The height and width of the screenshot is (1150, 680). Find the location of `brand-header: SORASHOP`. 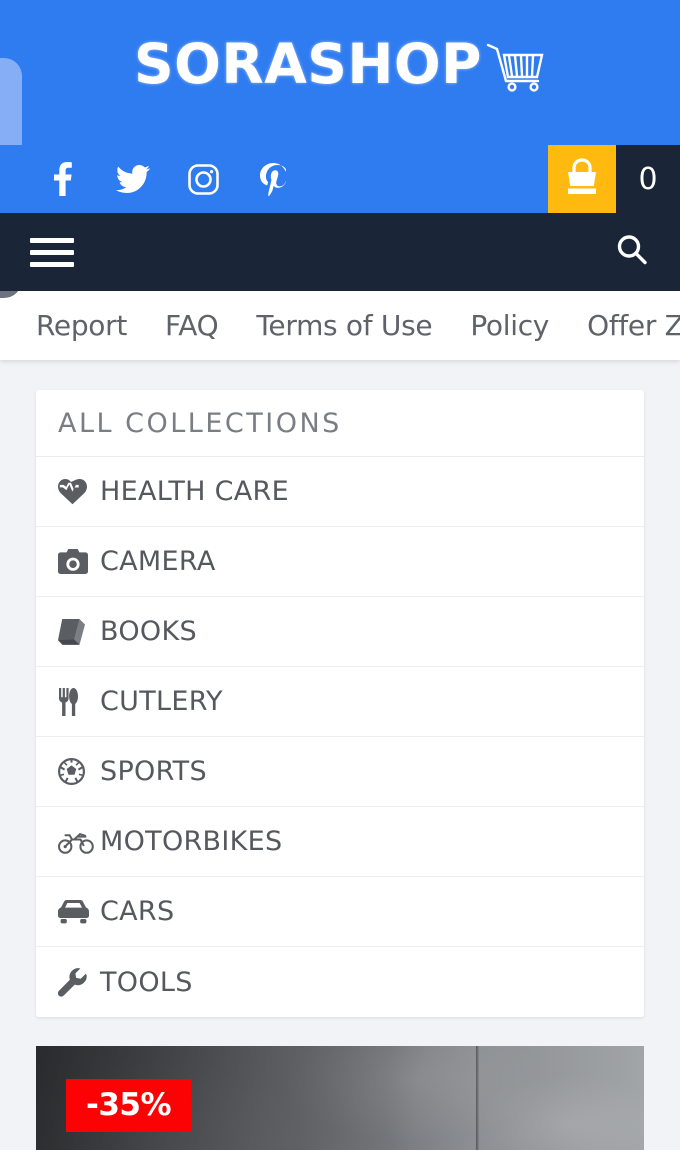

brand-header: SORASHOP is located at coordinates (340, 72).